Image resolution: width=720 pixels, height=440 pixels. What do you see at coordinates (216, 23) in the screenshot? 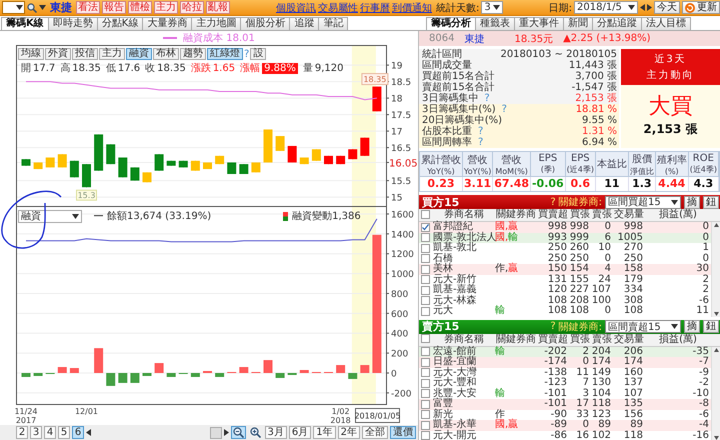
I see `chart-tab: 主力地圖` at bounding box center [216, 23].